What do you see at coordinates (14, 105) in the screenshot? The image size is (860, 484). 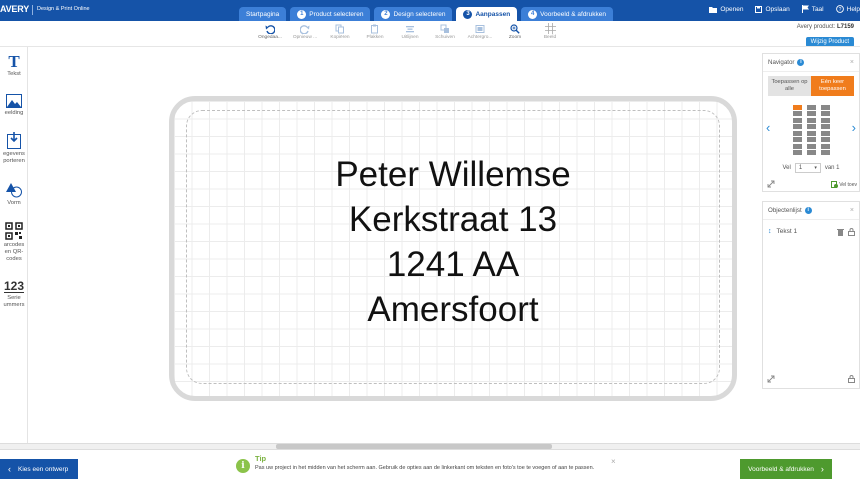 I see `sidebar-item-image: eelding` at bounding box center [14, 105].